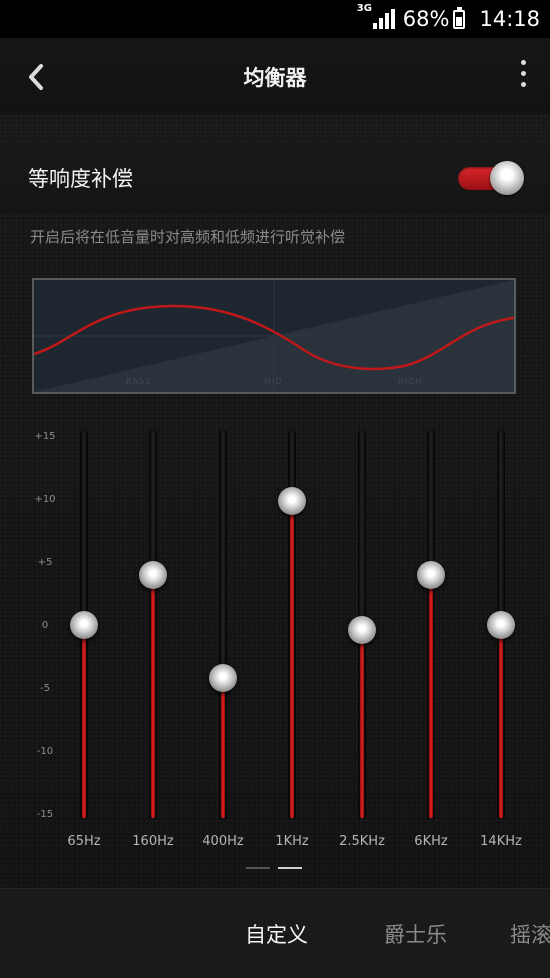 This screenshot has width=550, height=978. I want to click on eq-slider-14khz, so click(501, 625).